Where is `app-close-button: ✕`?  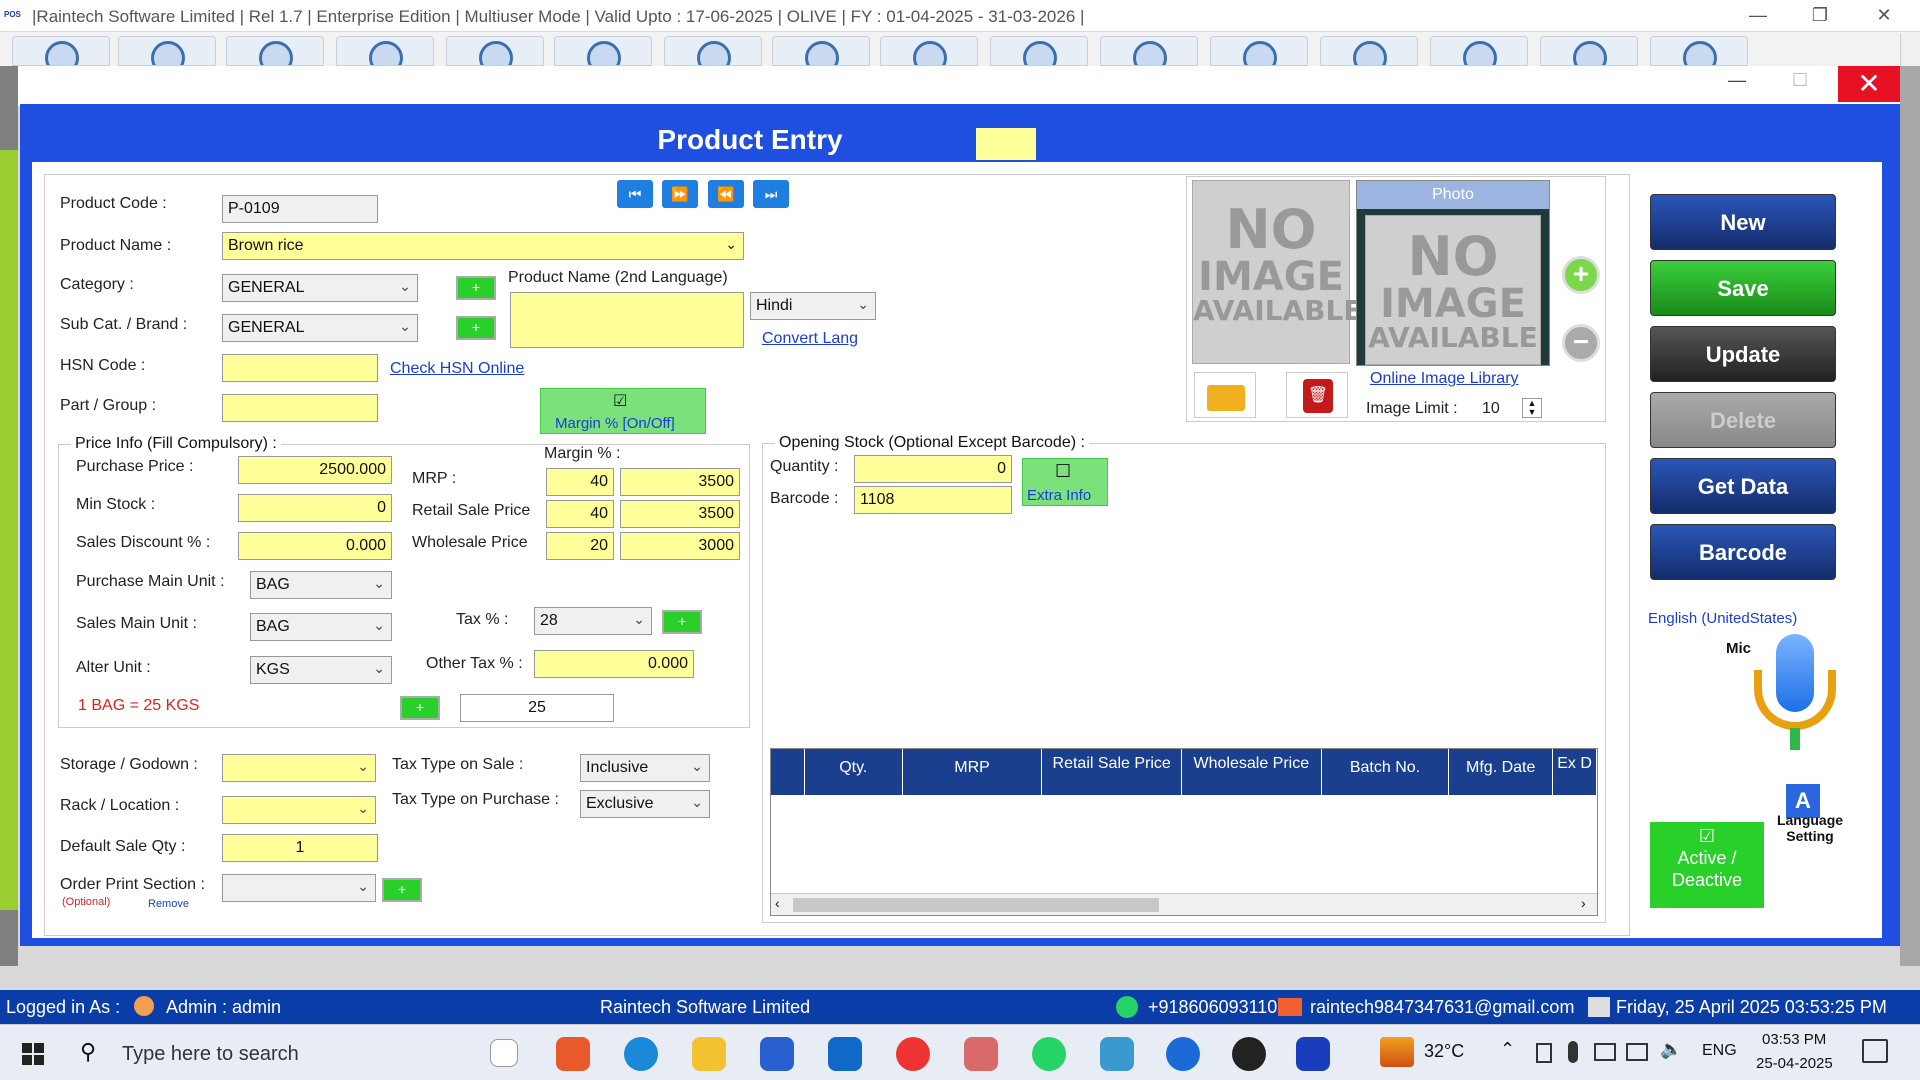 app-close-button: ✕ is located at coordinates (1884, 15).